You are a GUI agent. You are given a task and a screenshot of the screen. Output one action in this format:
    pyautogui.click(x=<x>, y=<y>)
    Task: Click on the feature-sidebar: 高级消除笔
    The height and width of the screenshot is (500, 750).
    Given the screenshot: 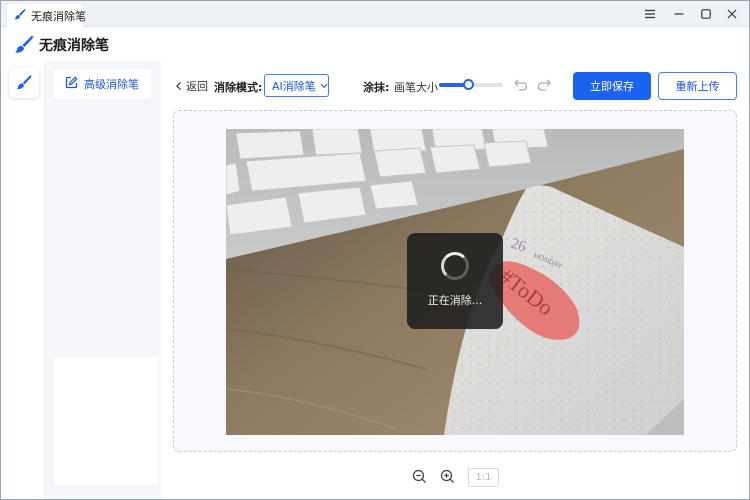 What is the action you would take?
    pyautogui.click(x=103, y=280)
    